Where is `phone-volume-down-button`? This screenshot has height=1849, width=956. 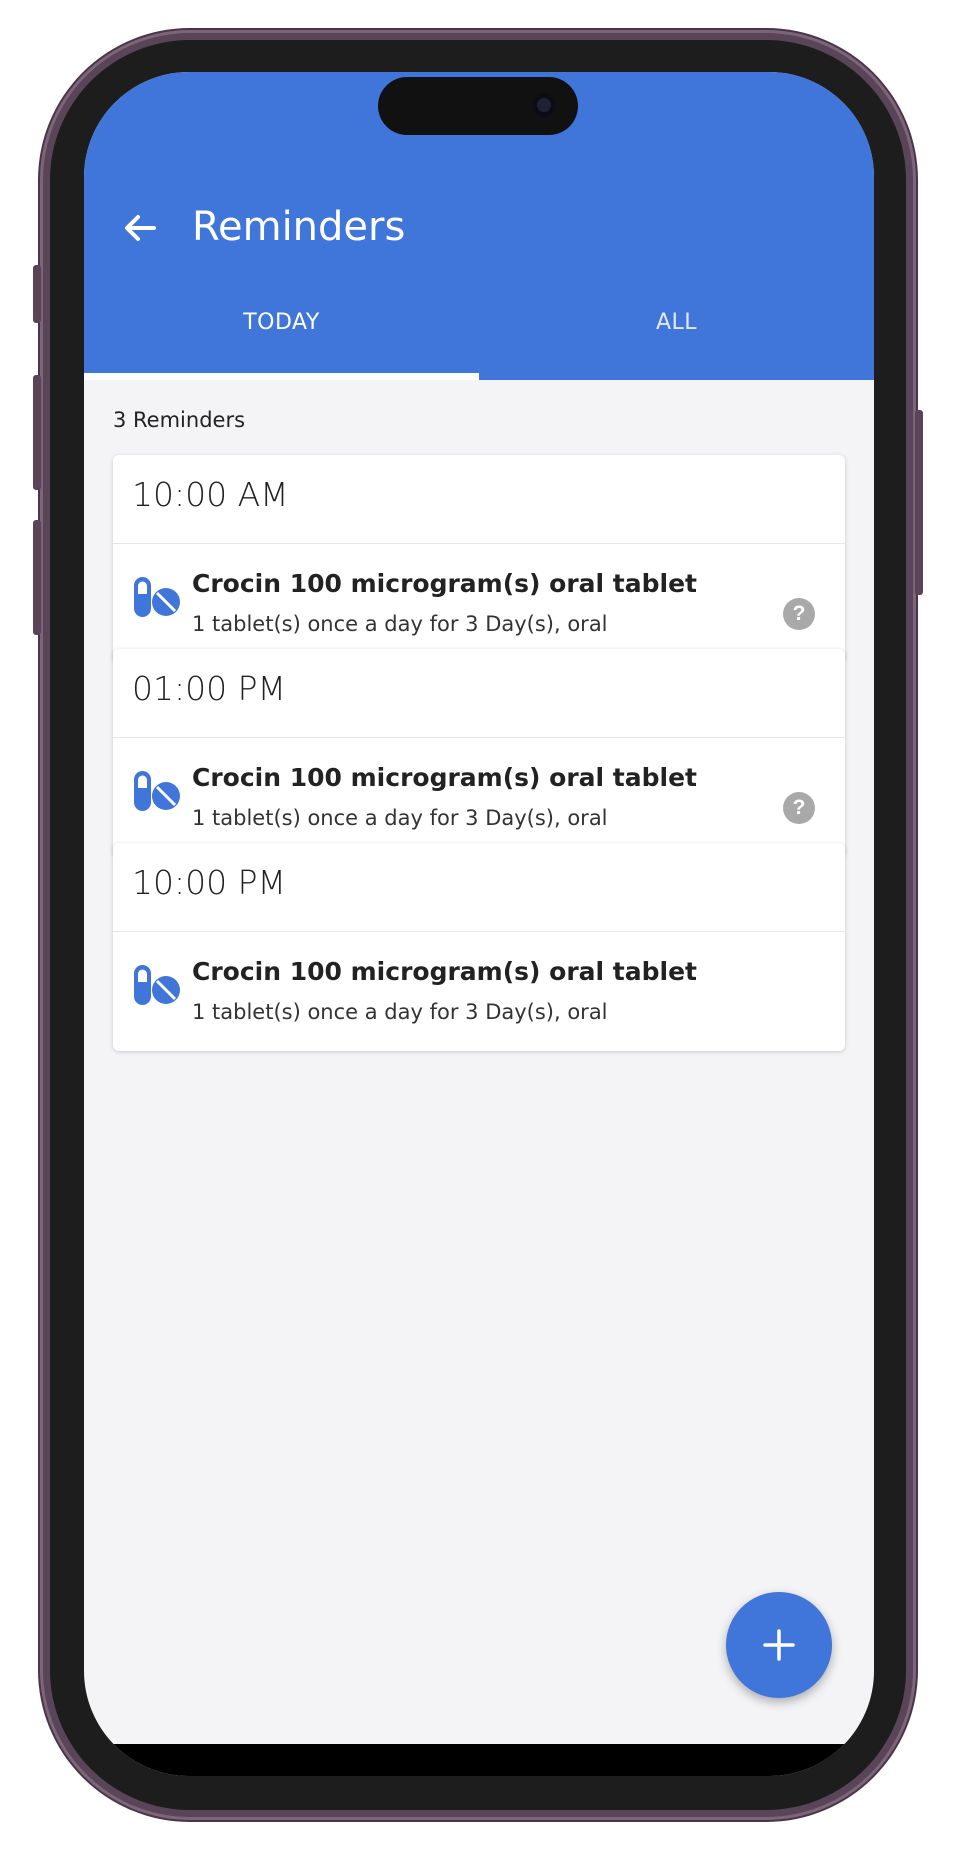 phone-volume-down-button is located at coordinates (37, 577).